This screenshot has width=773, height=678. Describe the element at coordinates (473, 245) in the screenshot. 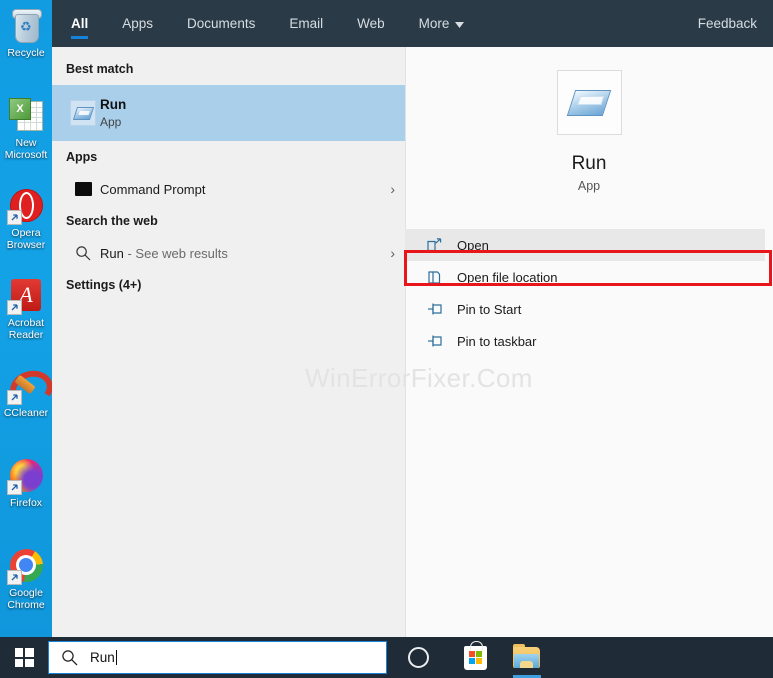

I see `action-label: Open` at that location.